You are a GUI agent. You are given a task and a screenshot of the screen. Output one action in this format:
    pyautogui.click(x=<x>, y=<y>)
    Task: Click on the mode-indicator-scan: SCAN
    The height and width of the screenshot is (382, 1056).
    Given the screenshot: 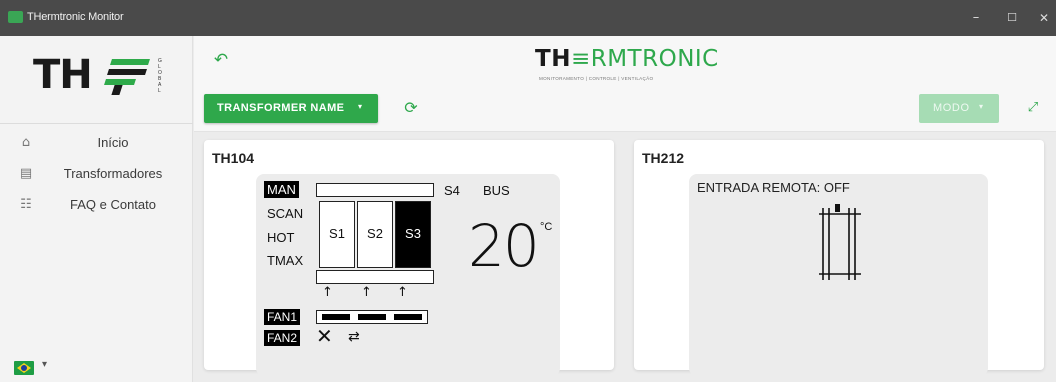 What is the action you would take?
    pyautogui.click(x=285, y=213)
    